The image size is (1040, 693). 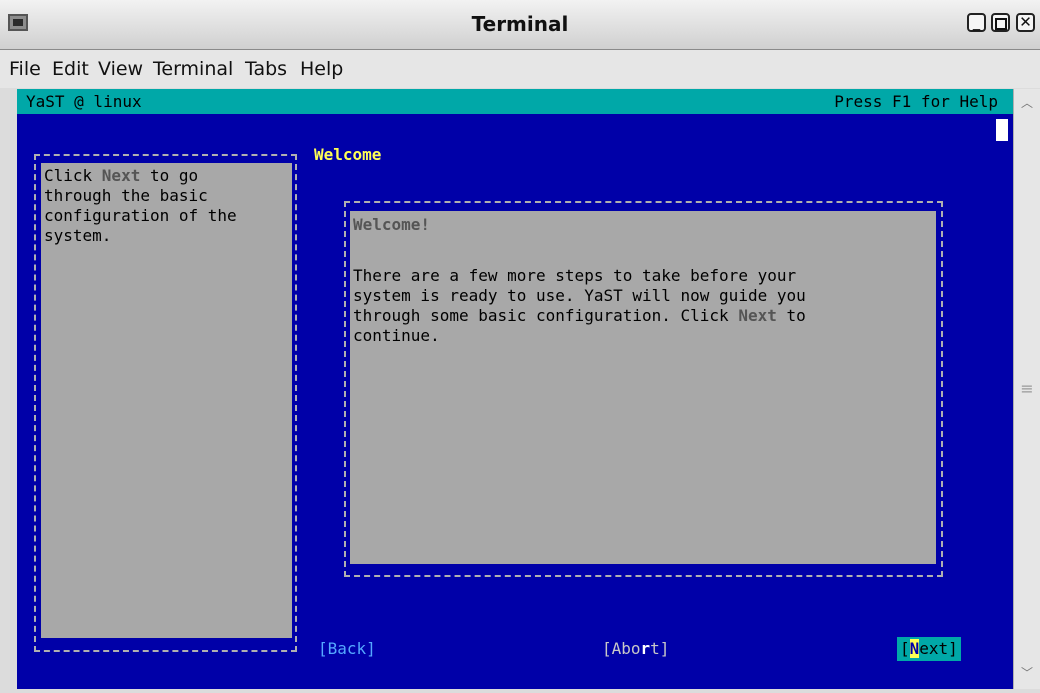 I want to click on close-button: ✕, so click(x=1025, y=22).